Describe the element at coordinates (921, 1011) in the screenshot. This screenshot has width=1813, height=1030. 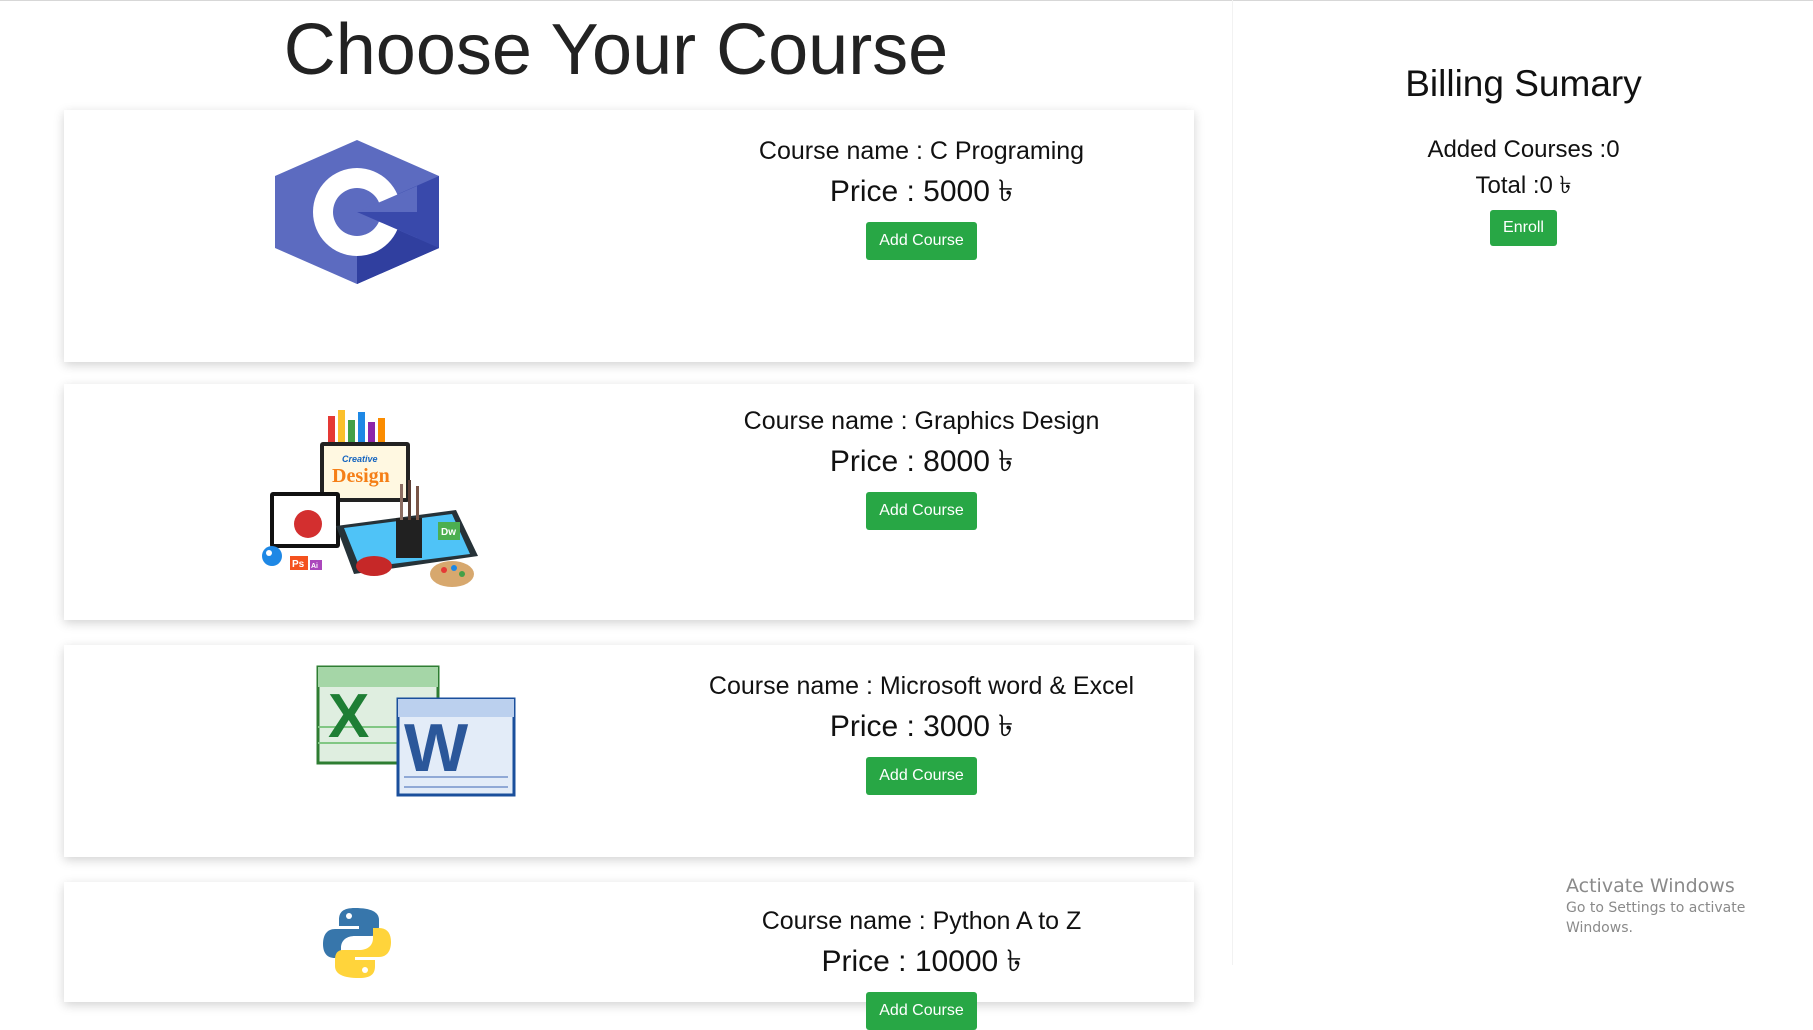
I see `add-course-button-python: Add Course` at that location.